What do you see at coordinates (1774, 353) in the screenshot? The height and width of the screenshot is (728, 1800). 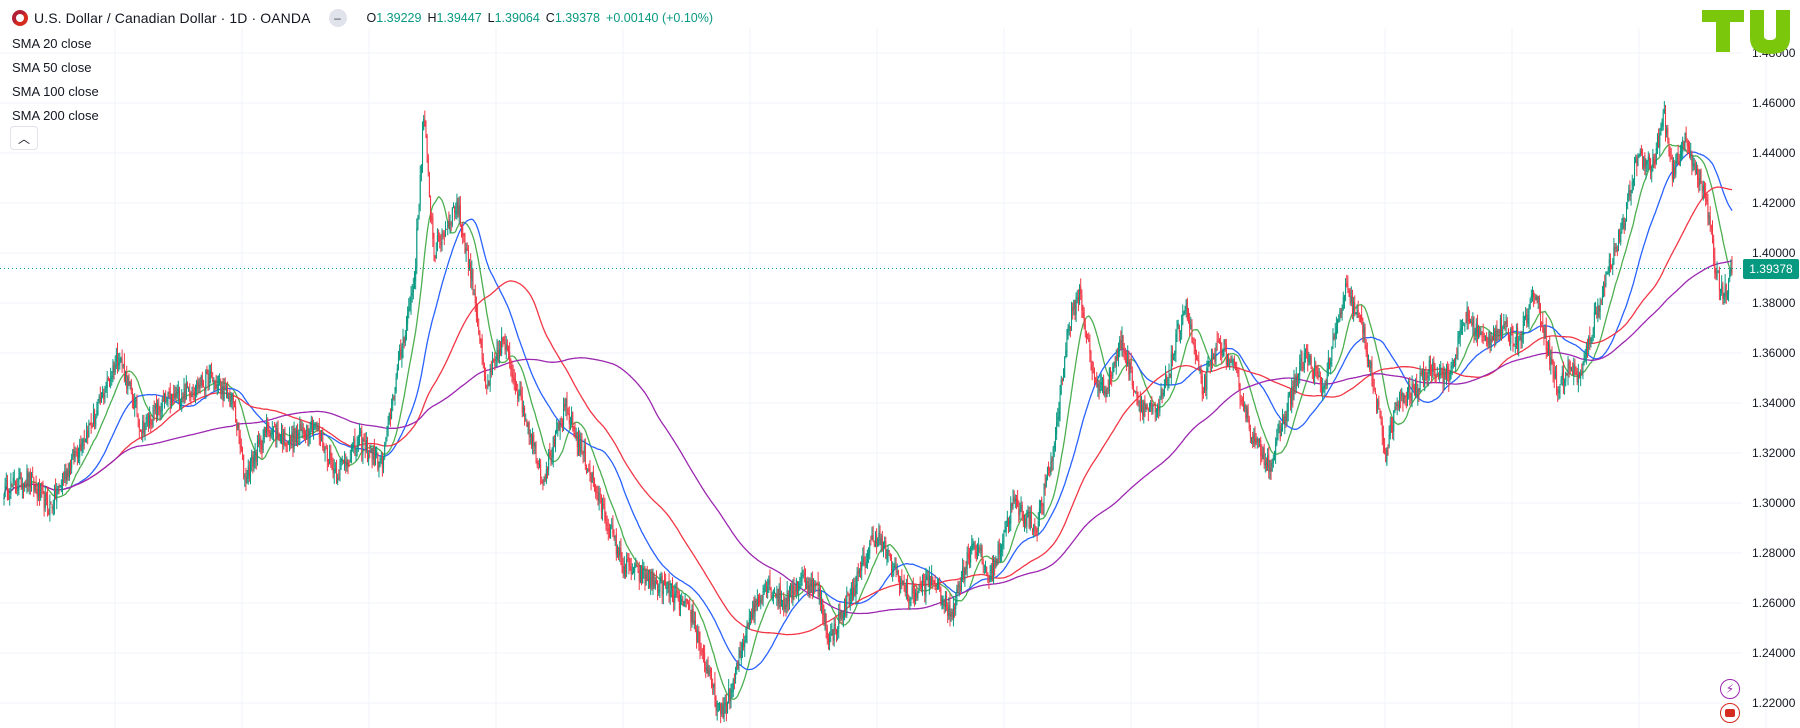 I see `y-tick-label: 1.36000` at bounding box center [1774, 353].